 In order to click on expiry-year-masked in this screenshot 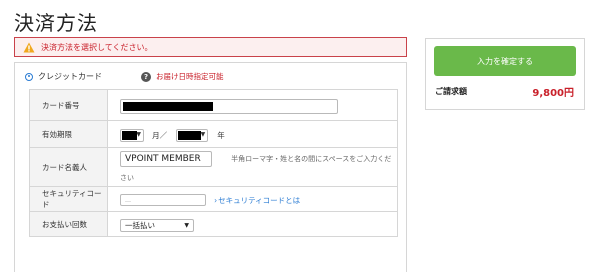, I will do `click(190, 135)`.